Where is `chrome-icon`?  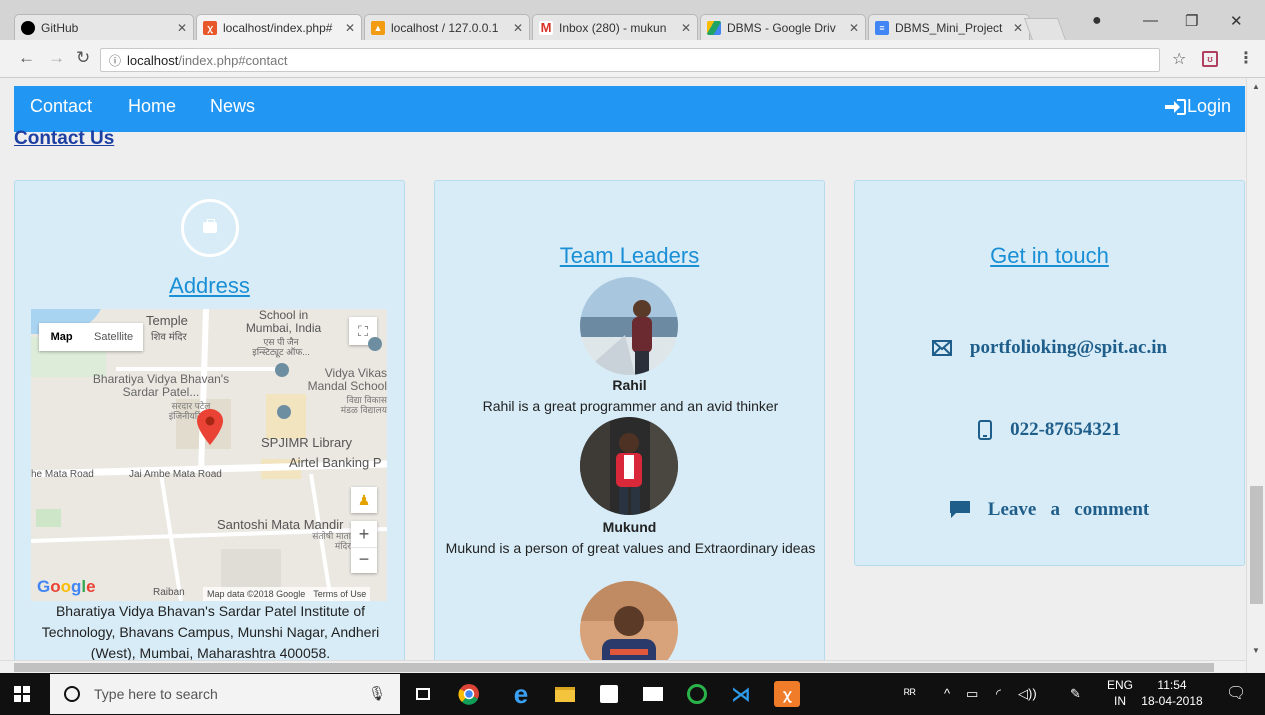 chrome-icon is located at coordinates (469, 694).